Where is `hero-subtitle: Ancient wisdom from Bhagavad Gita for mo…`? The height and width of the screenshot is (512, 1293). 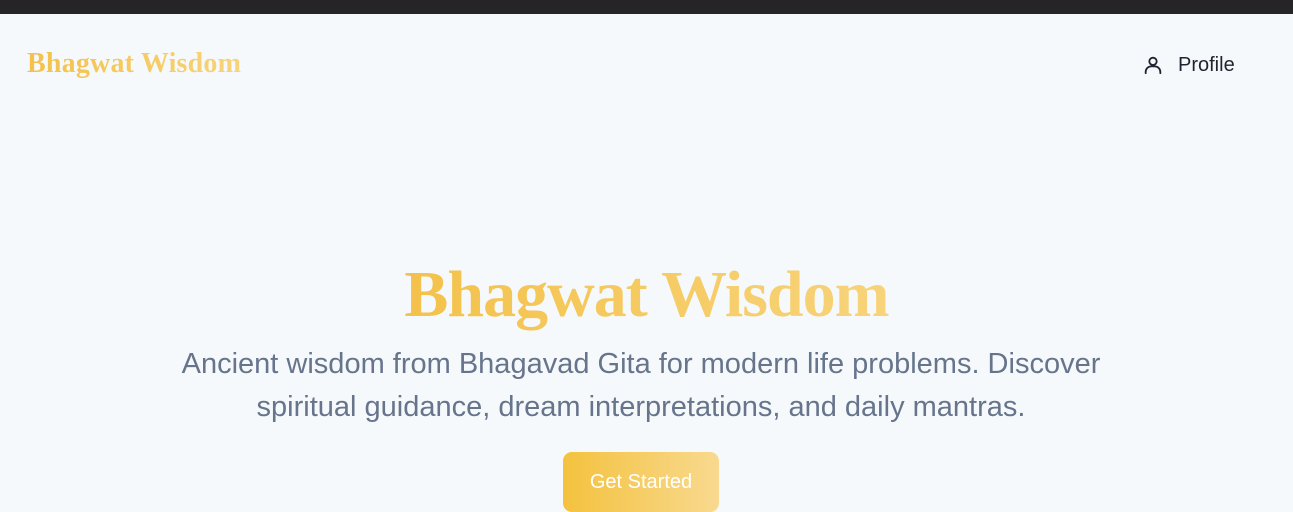
hero-subtitle: Ancient wisdom from Bhagavad Gita for mo… is located at coordinates (641, 385).